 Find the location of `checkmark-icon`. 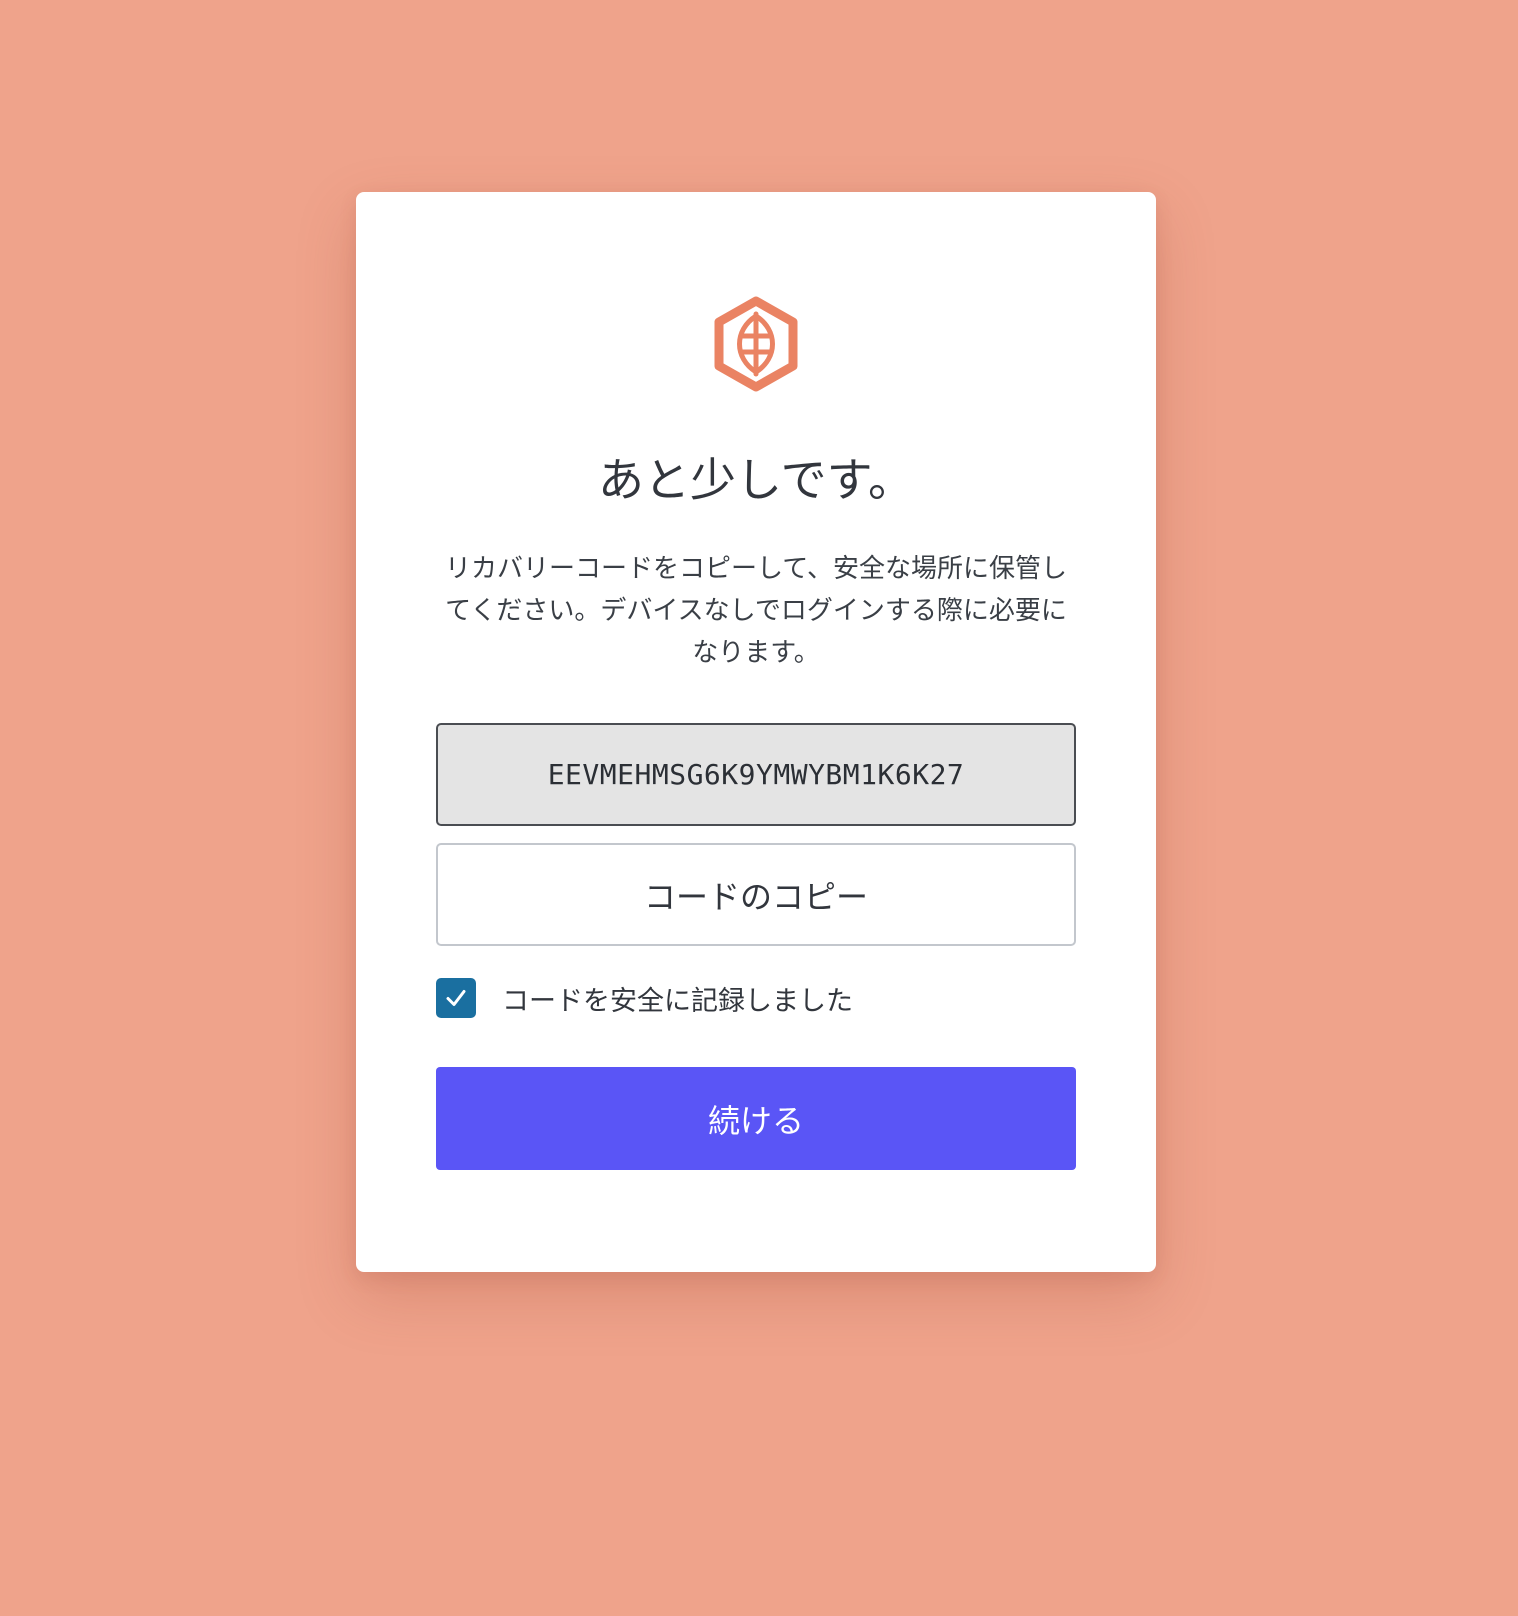

checkmark-icon is located at coordinates (456, 998).